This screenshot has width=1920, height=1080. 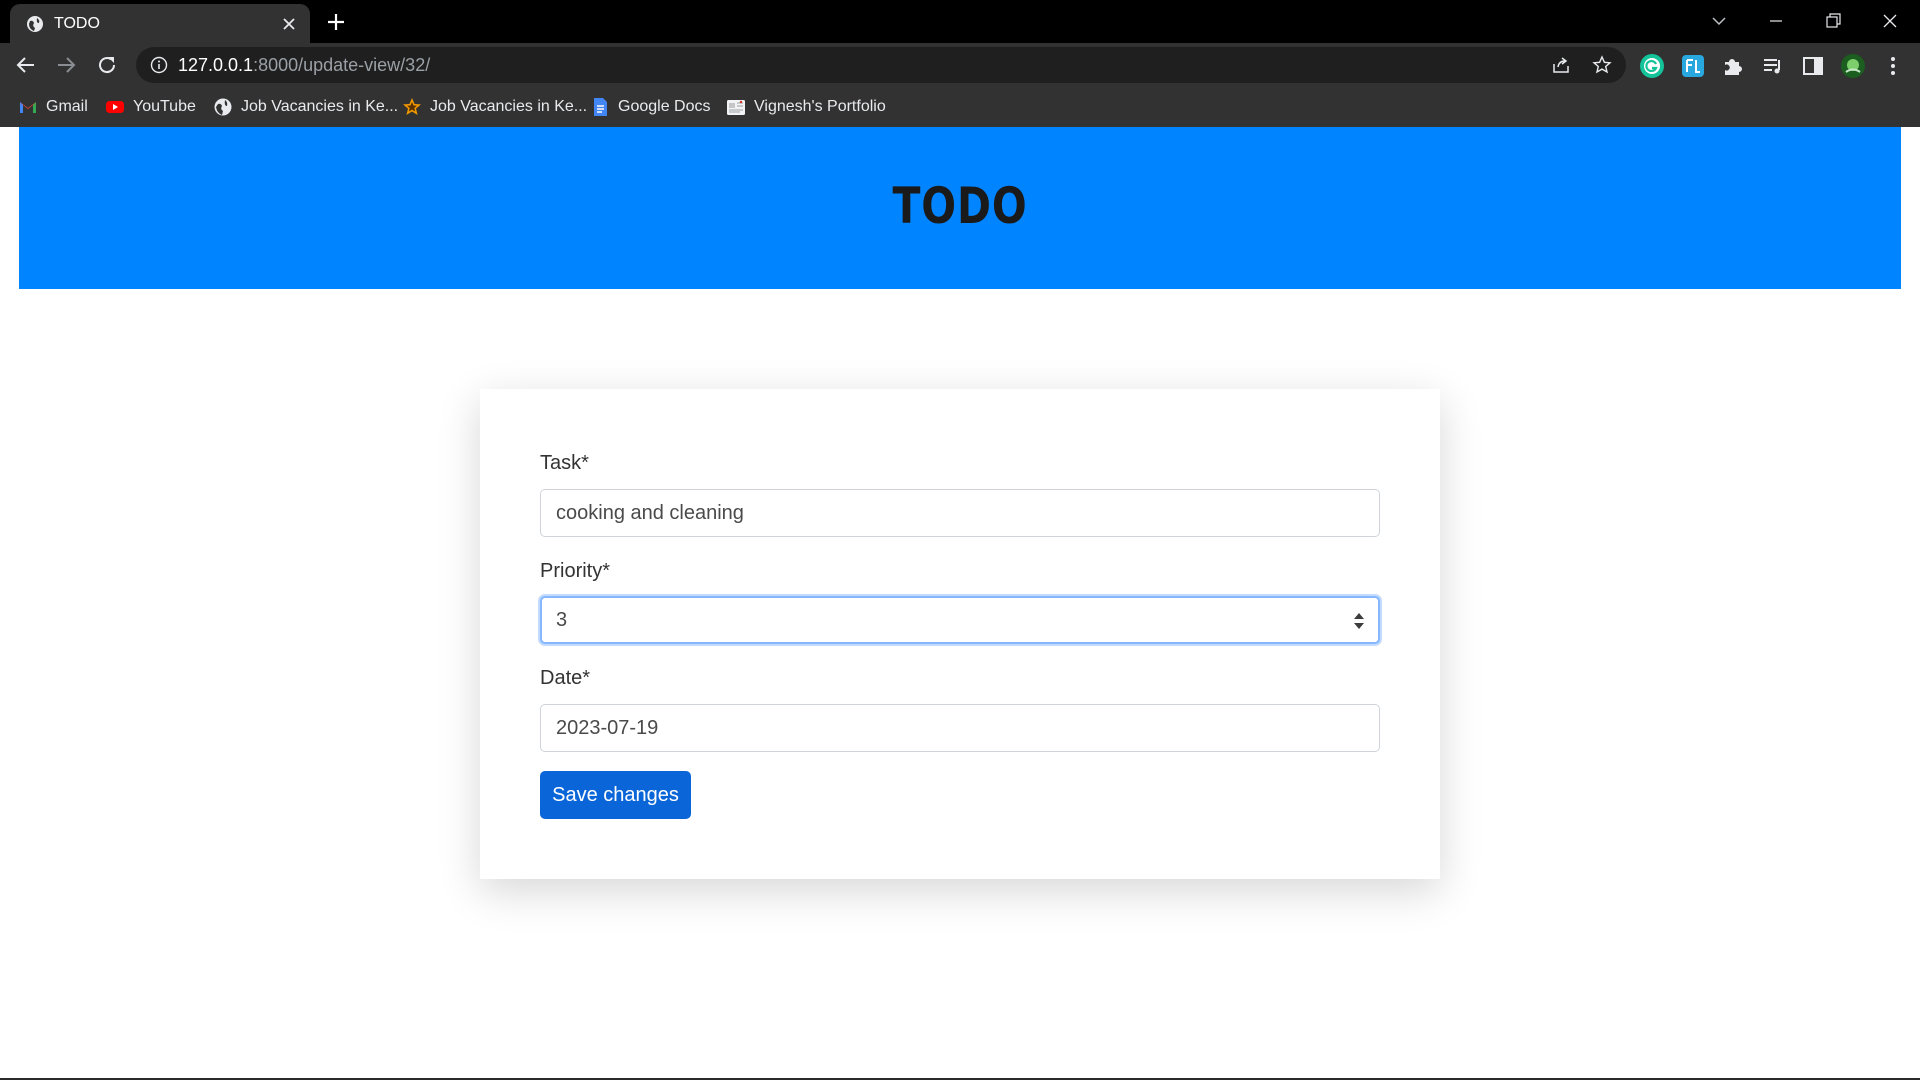 I want to click on bookmark-google-docs: Google Docs, so click(x=650, y=107).